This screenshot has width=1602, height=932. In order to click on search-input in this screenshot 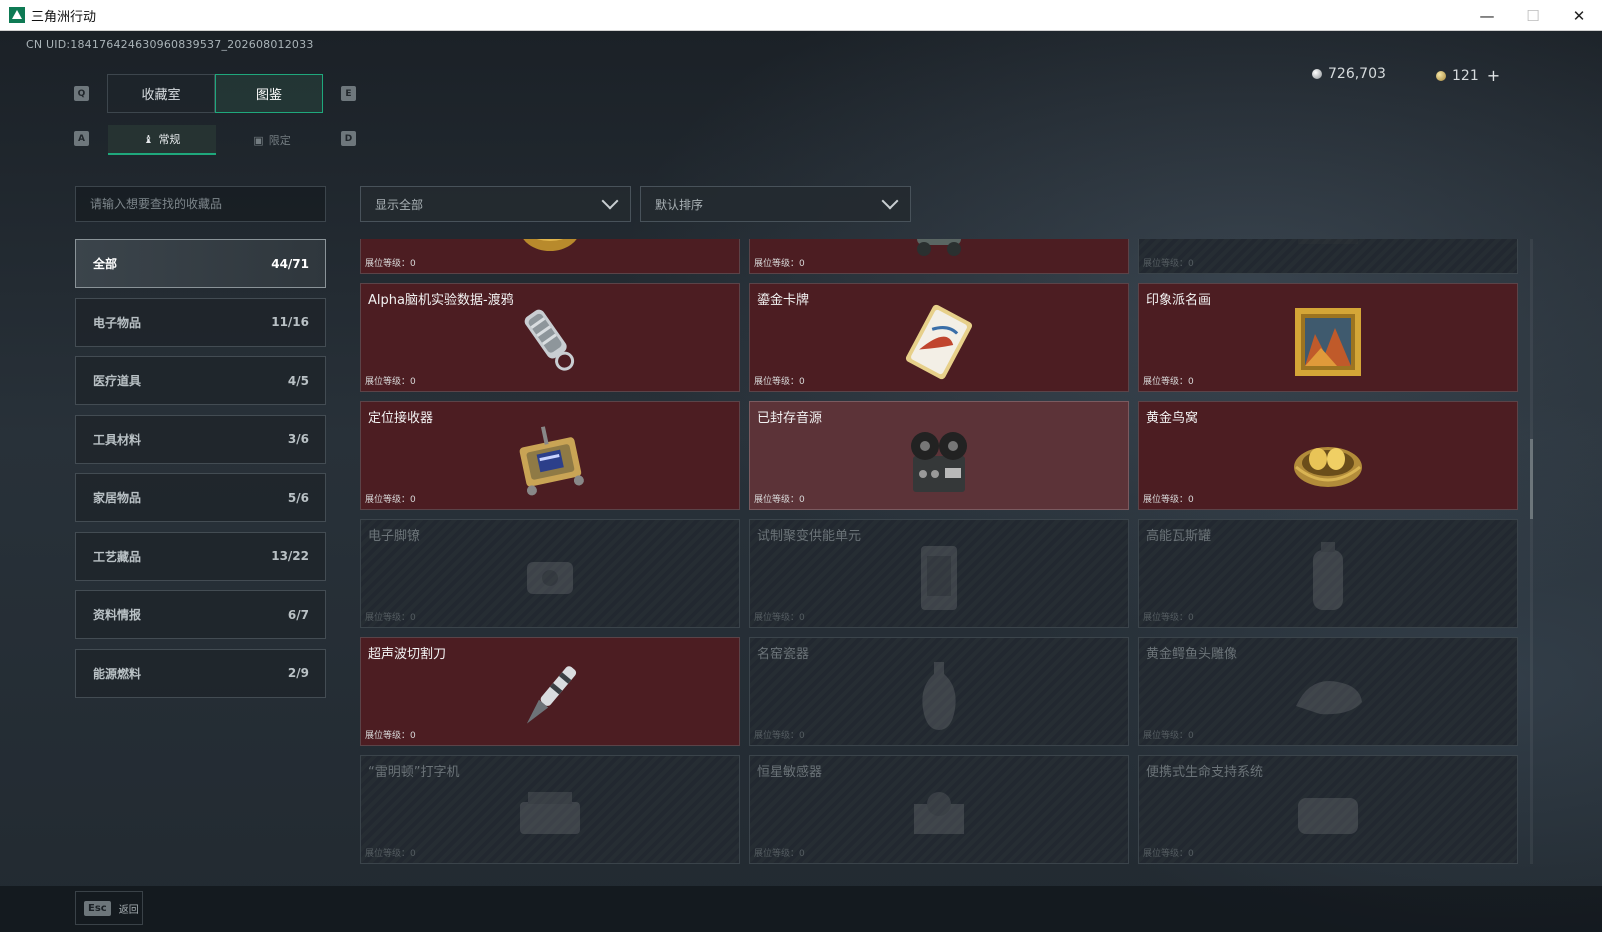, I will do `click(200, 204)`.